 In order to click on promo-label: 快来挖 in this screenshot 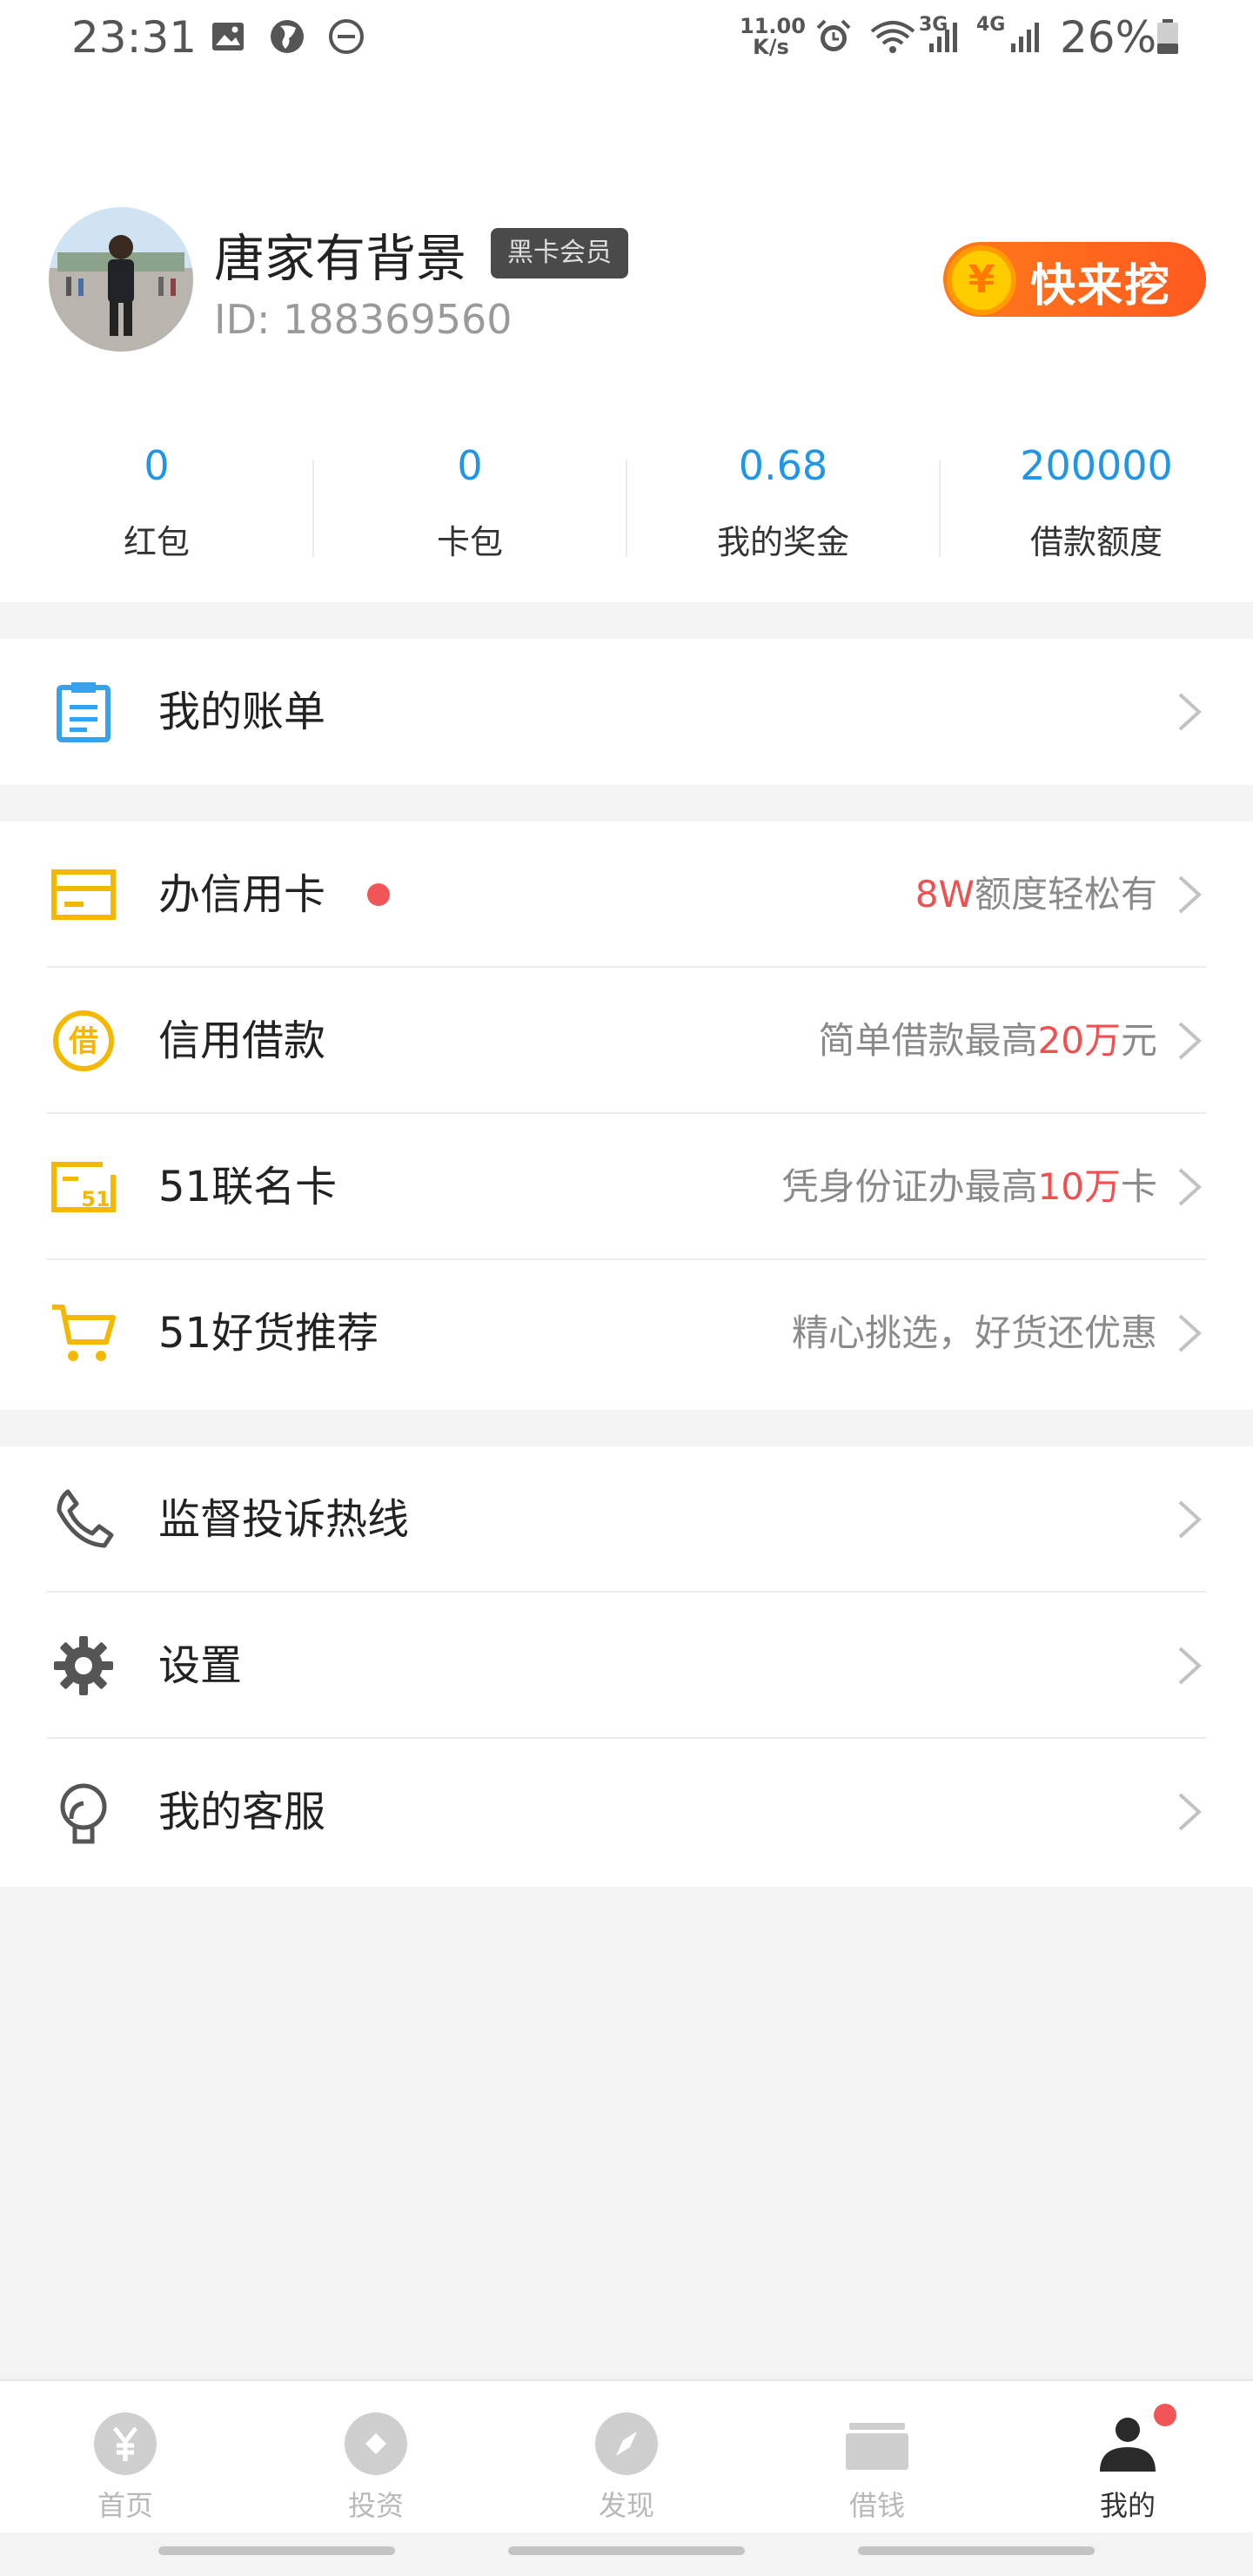, I will do `click(1101, 286)`.